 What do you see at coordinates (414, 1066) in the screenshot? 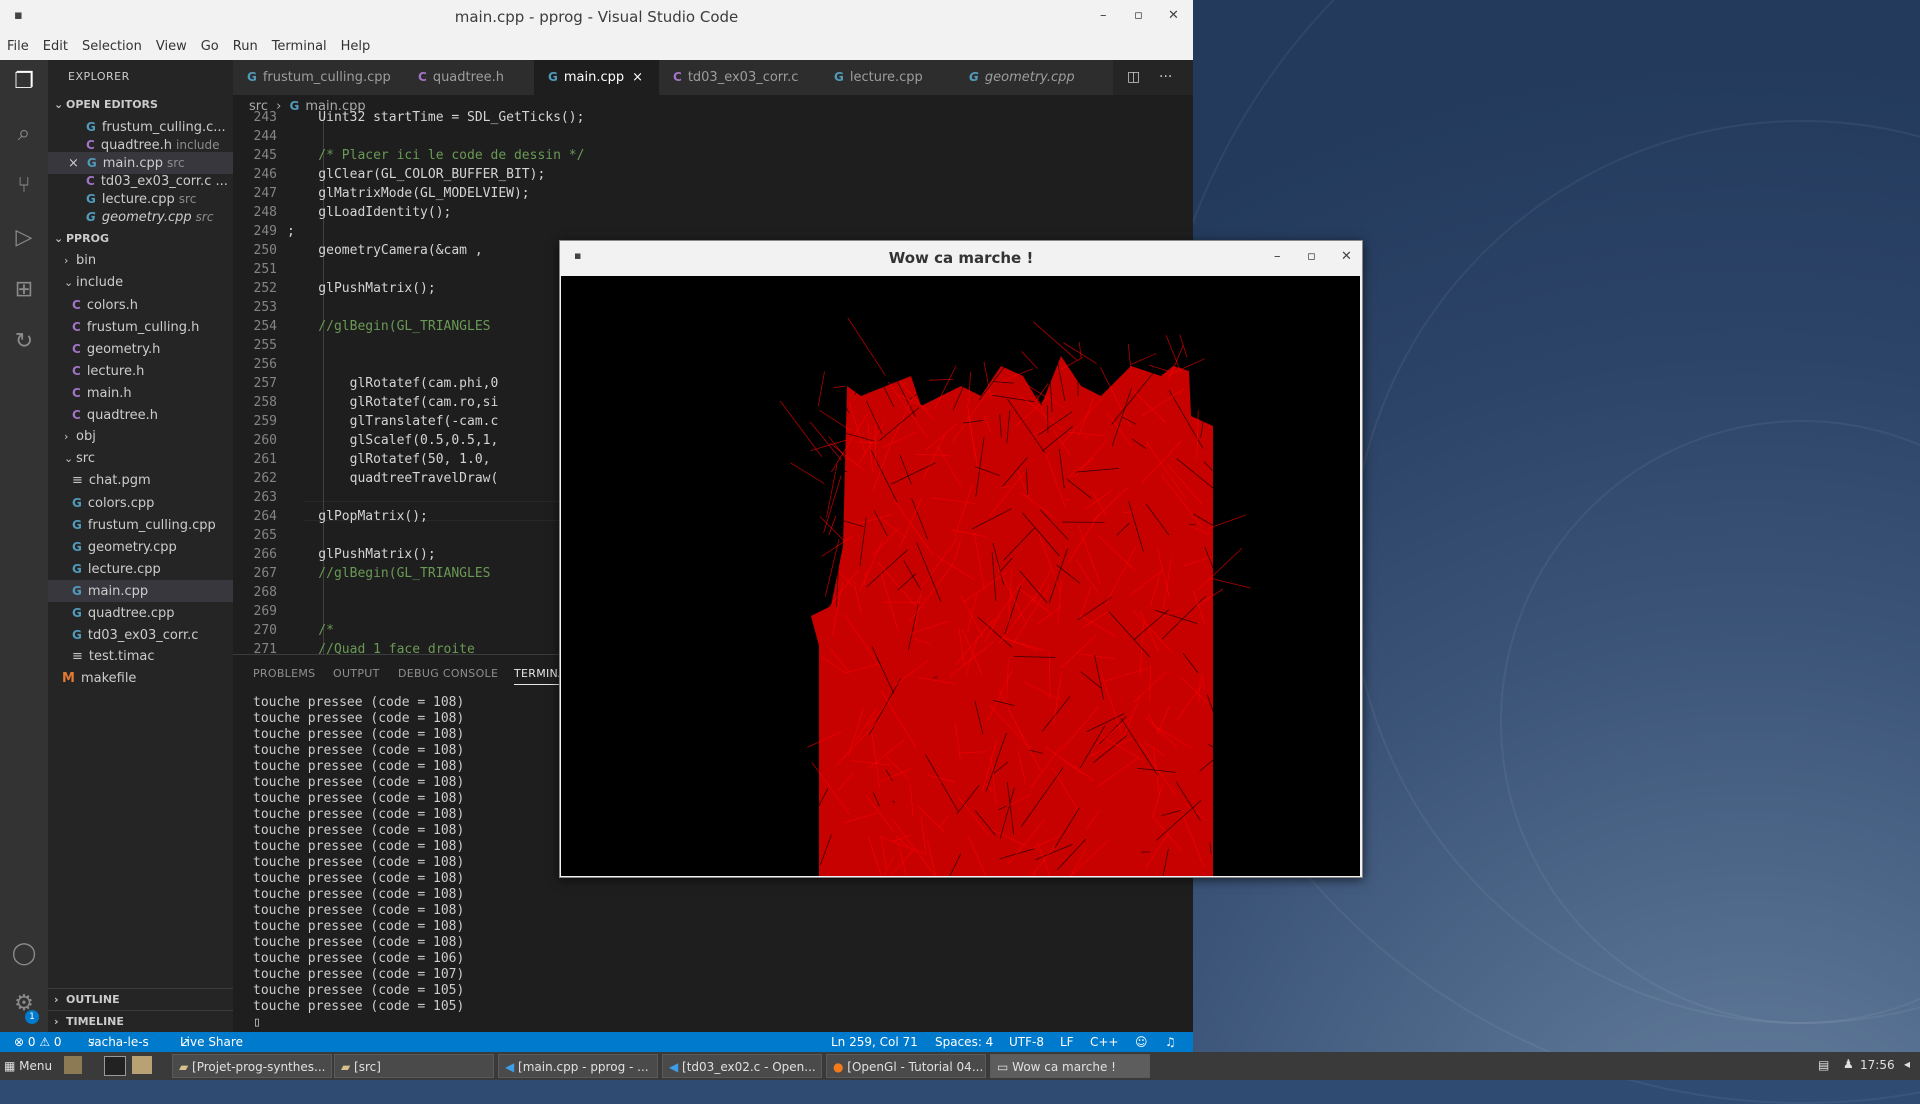
I see `taskbar-item: ▰ [src]` at bounding box center [414, 1066].